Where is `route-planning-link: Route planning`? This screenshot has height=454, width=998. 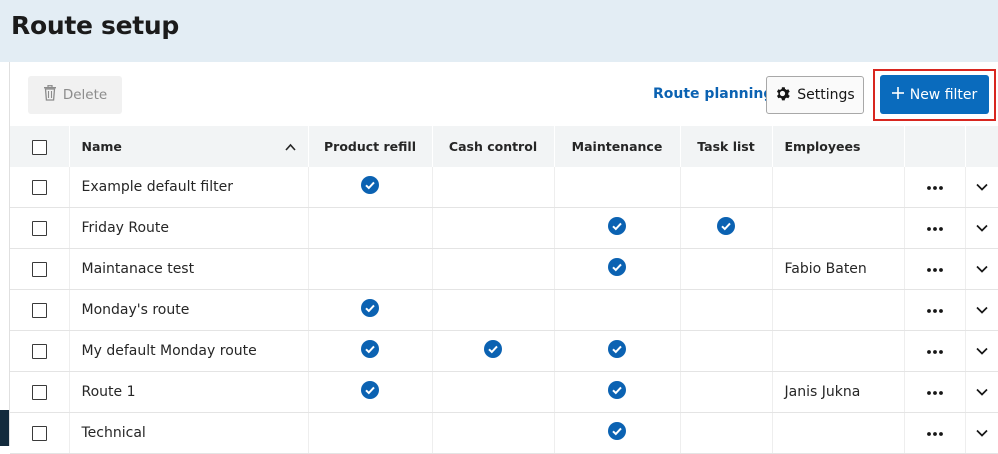
route-planning-link: Route planning is located at coordinates (713, 94).